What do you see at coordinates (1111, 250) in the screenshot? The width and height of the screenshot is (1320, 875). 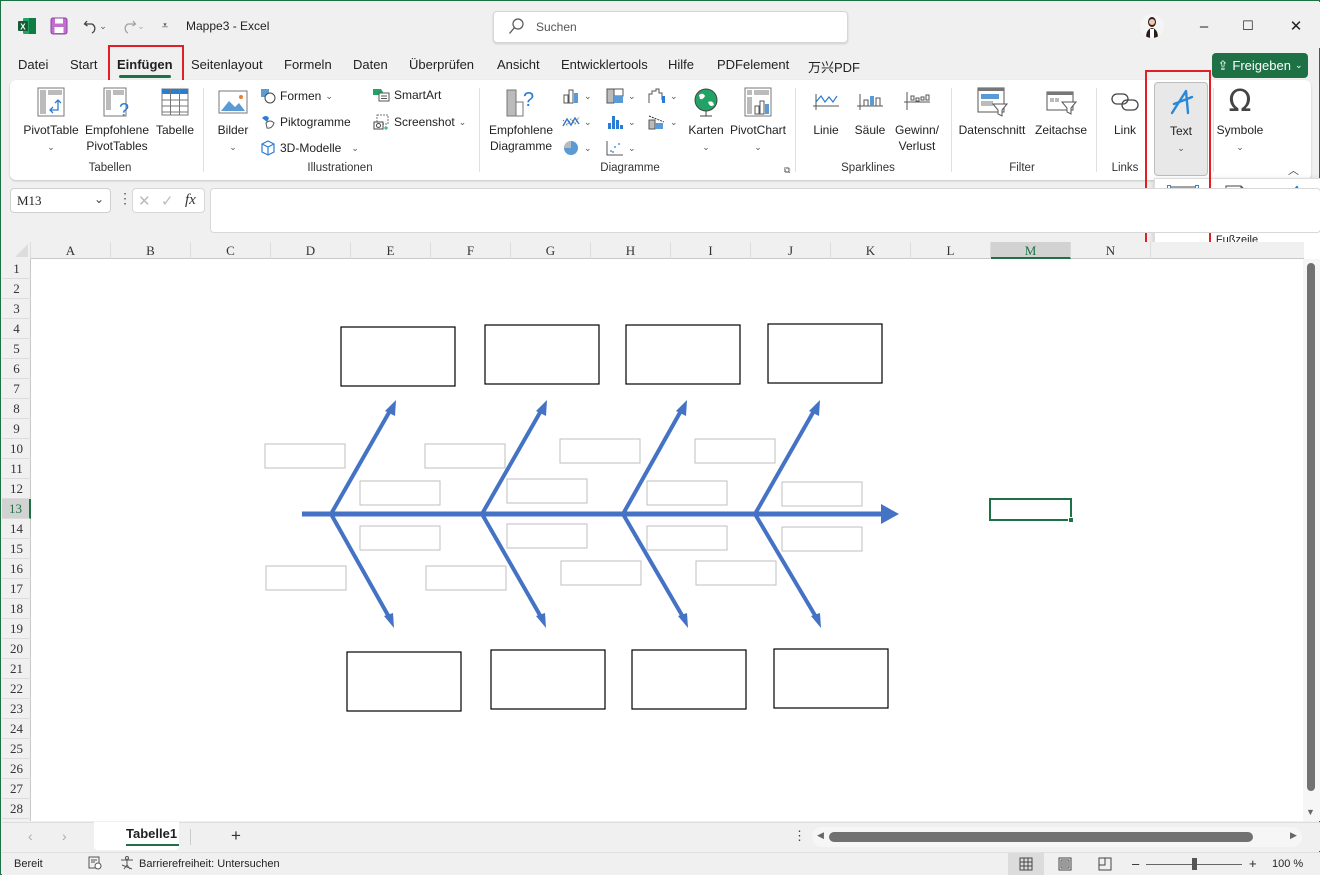 I see `column-header-n: N` at bounding box center [1111, 250].